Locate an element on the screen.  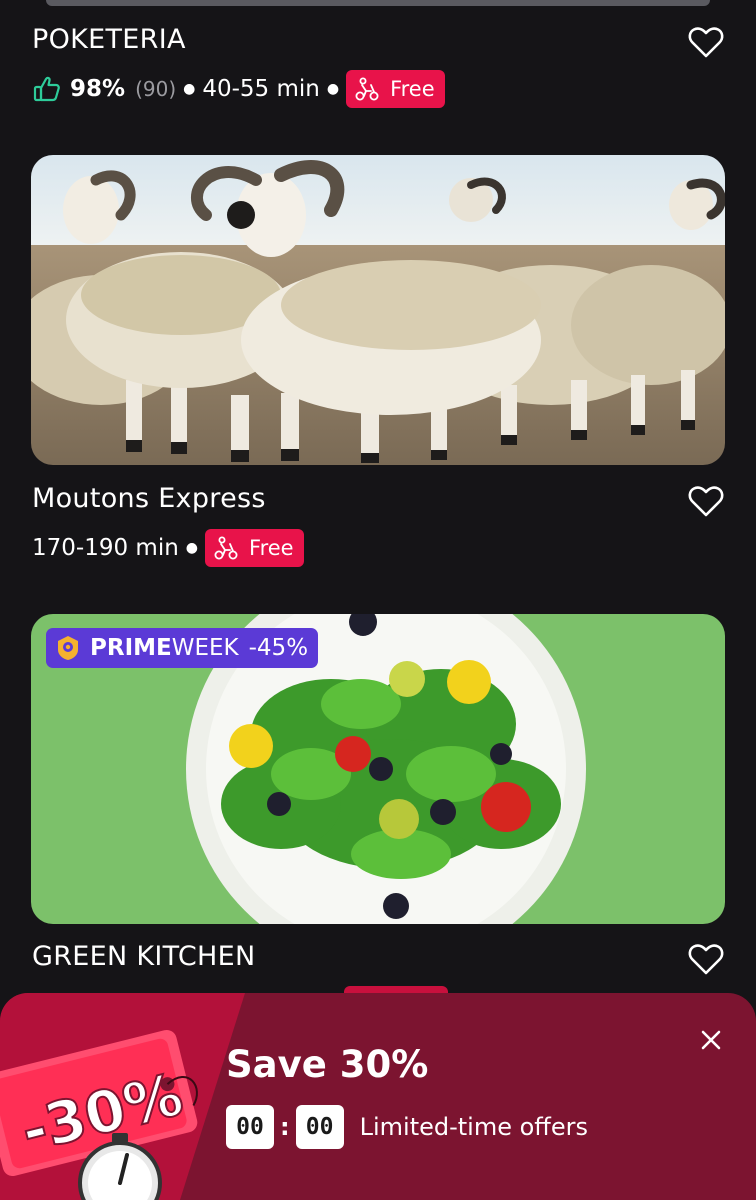
delivery-time: 40-55 min is located at coordinates (261, 89).